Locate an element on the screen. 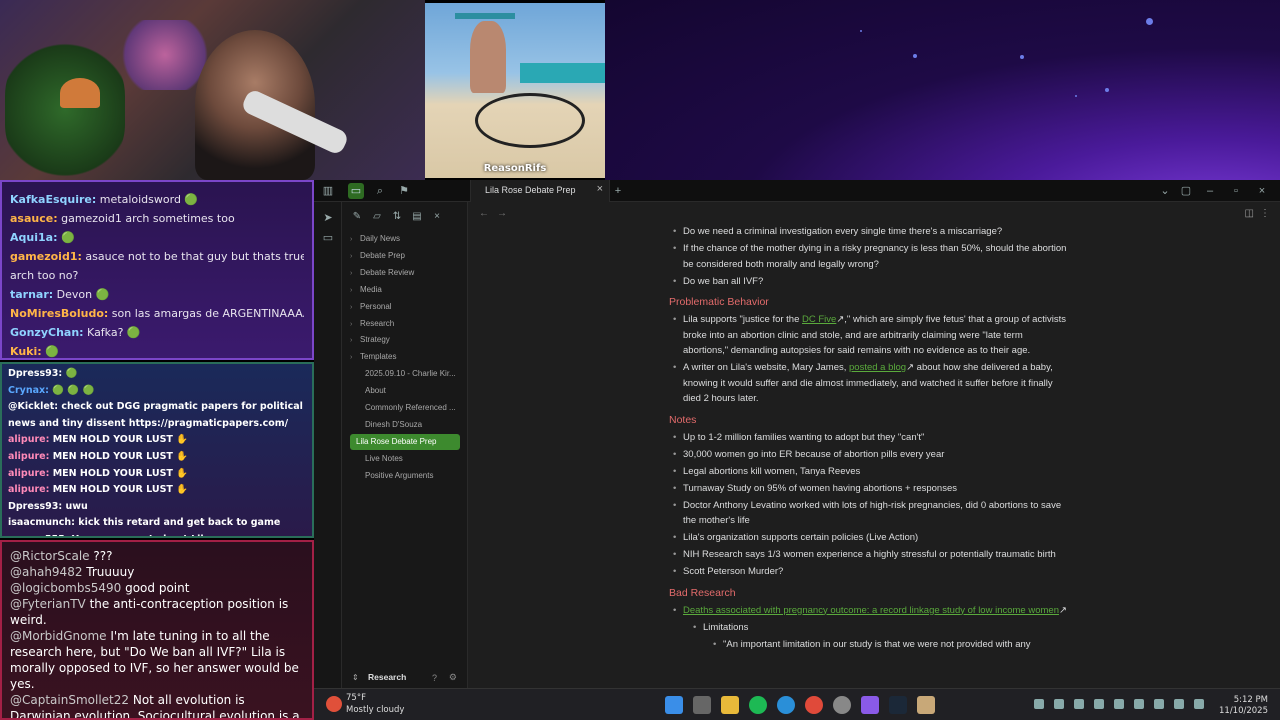 This screenshot has height=720, width=1280. tab-lila-rose-debate-prep: Lila Rose Debate Prep × is located at coordinates (540, 191).